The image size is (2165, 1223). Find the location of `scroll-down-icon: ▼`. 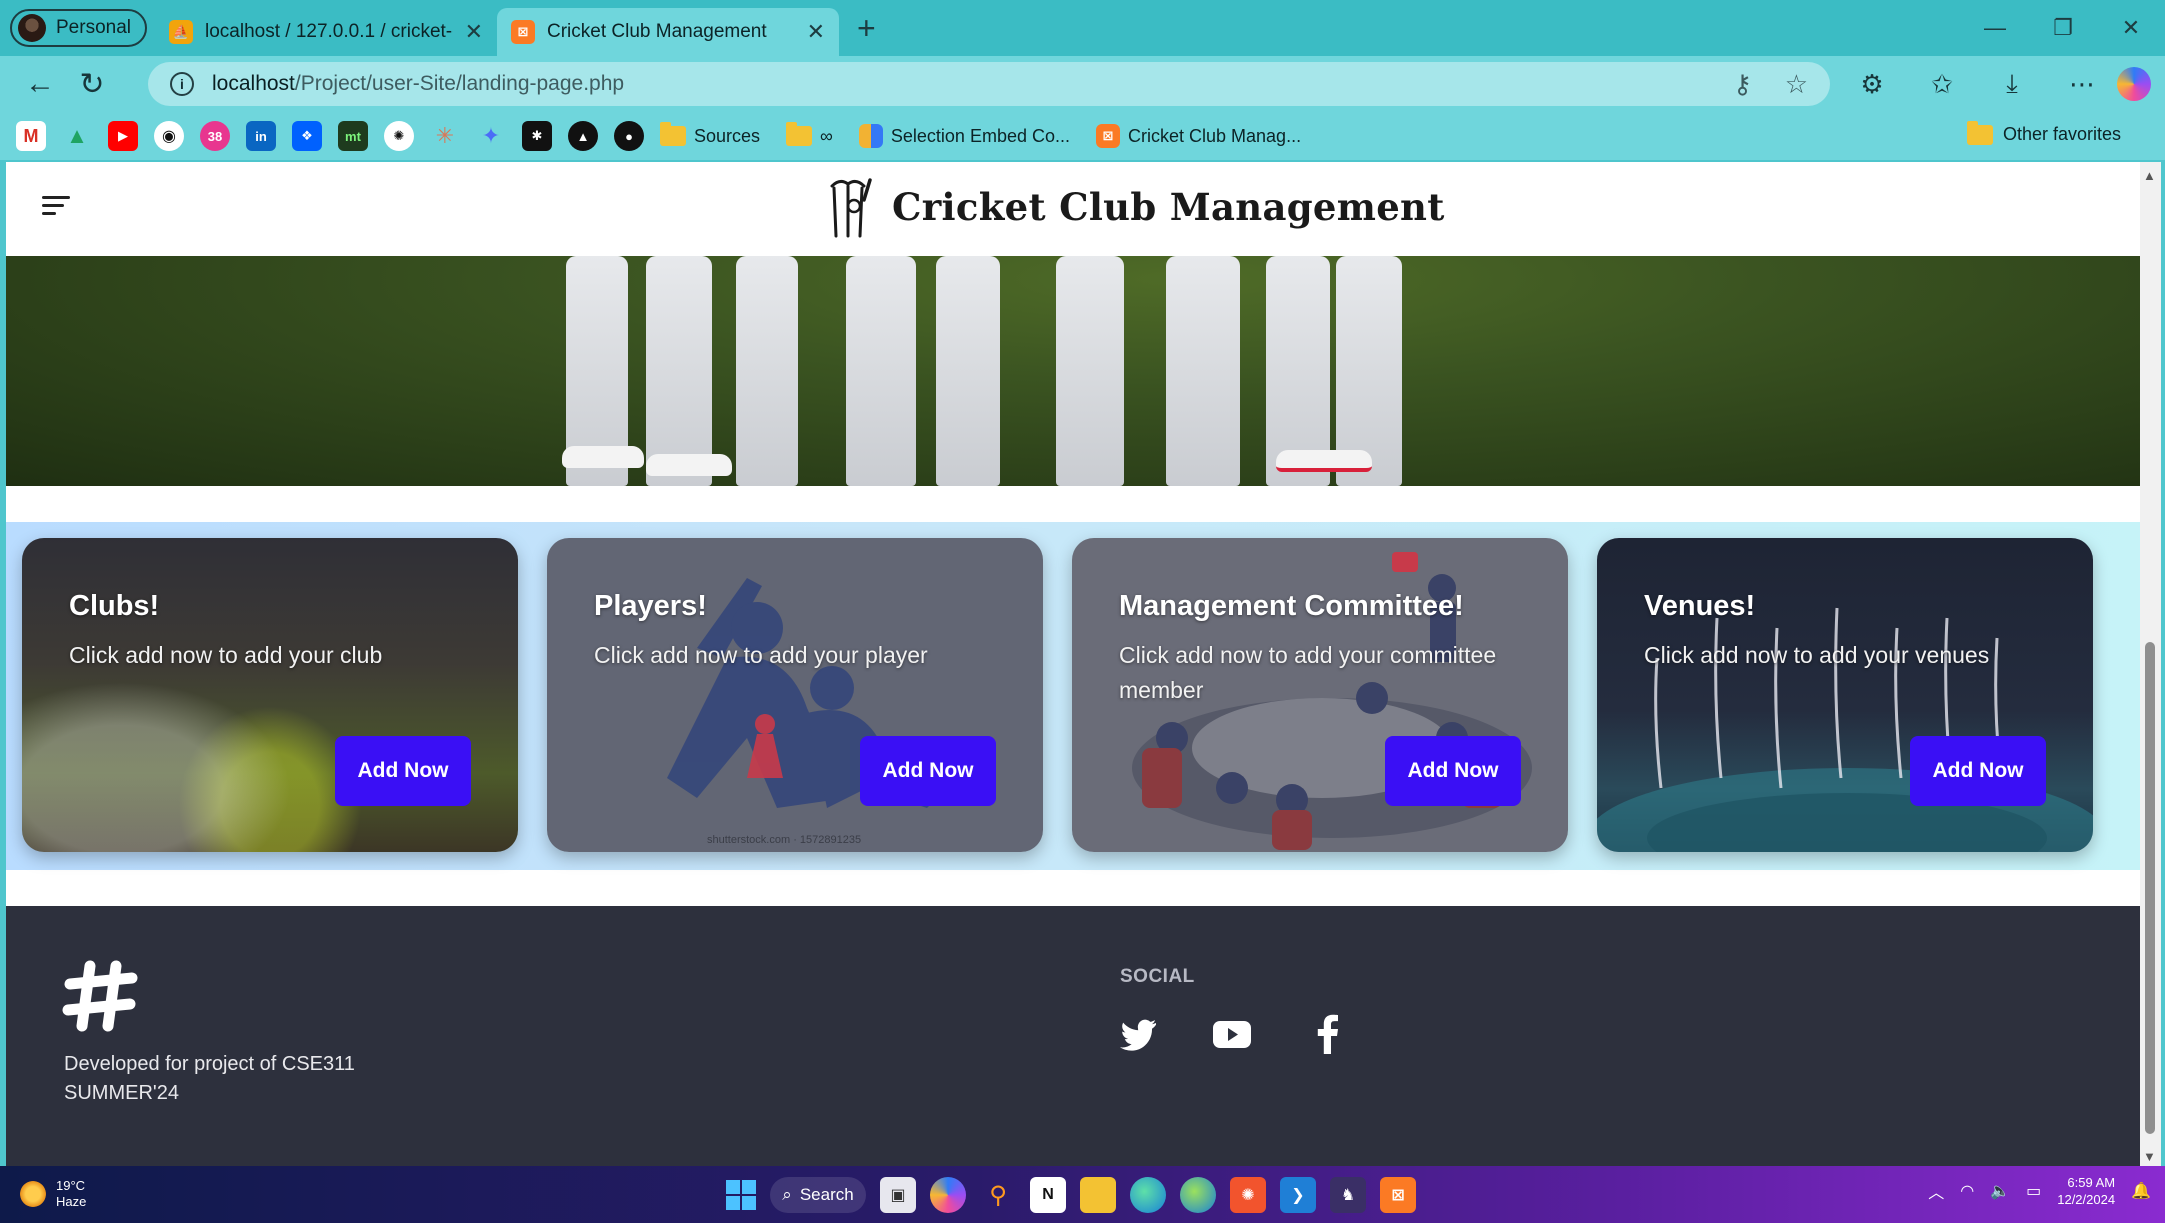

scroll-down-icon: ▼ is located at coordinates (2149, 1156).